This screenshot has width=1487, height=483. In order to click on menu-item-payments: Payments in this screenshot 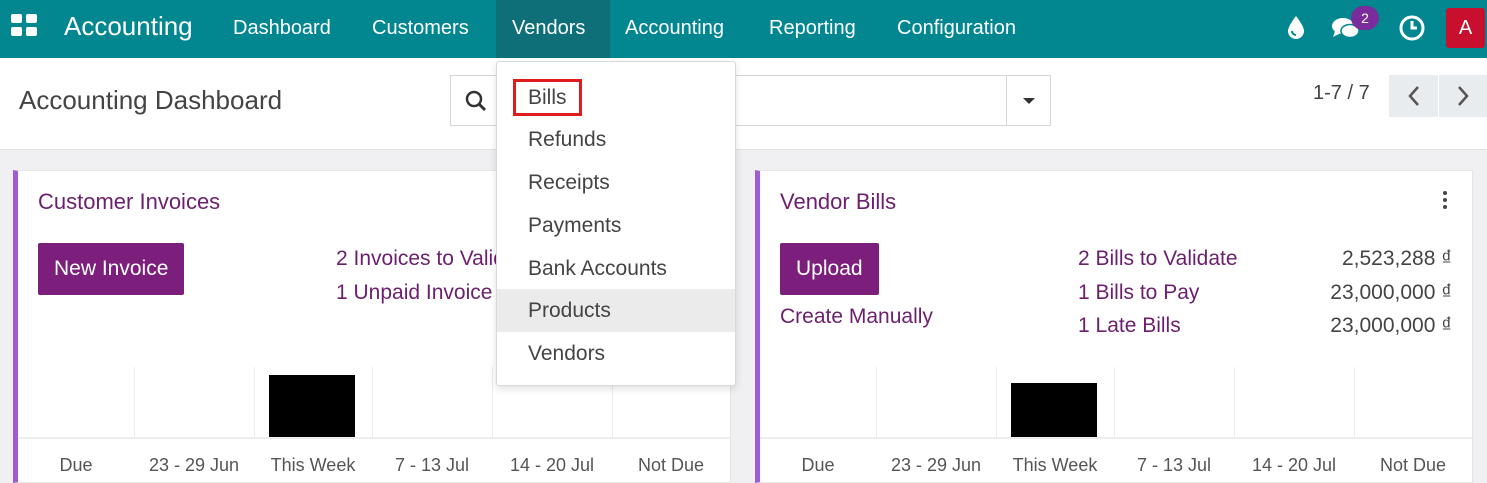, I will do `click(616, 225)`.